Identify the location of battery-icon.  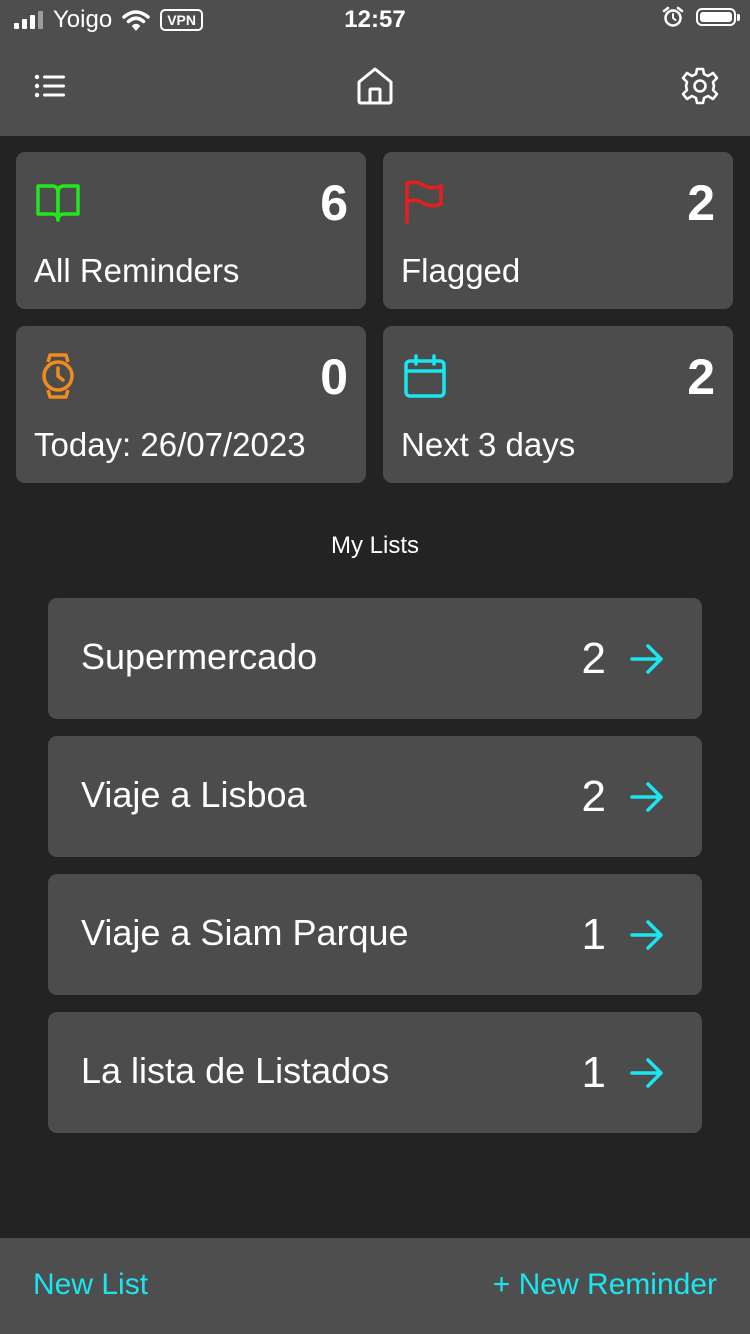
(718, 17).